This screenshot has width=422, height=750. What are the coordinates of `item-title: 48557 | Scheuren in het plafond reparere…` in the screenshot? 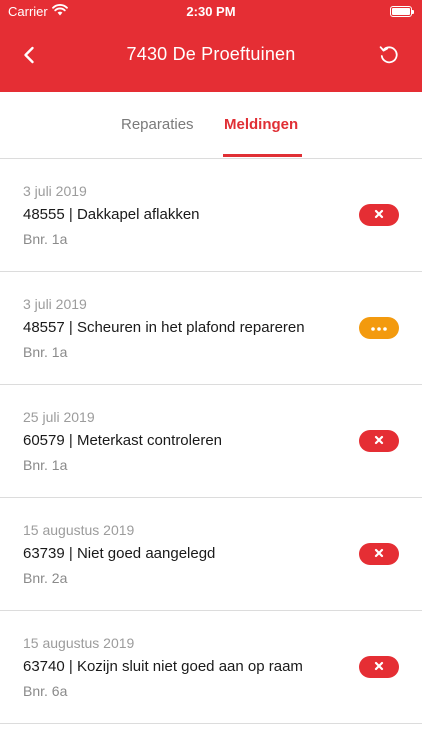 It's located at (164, 327).